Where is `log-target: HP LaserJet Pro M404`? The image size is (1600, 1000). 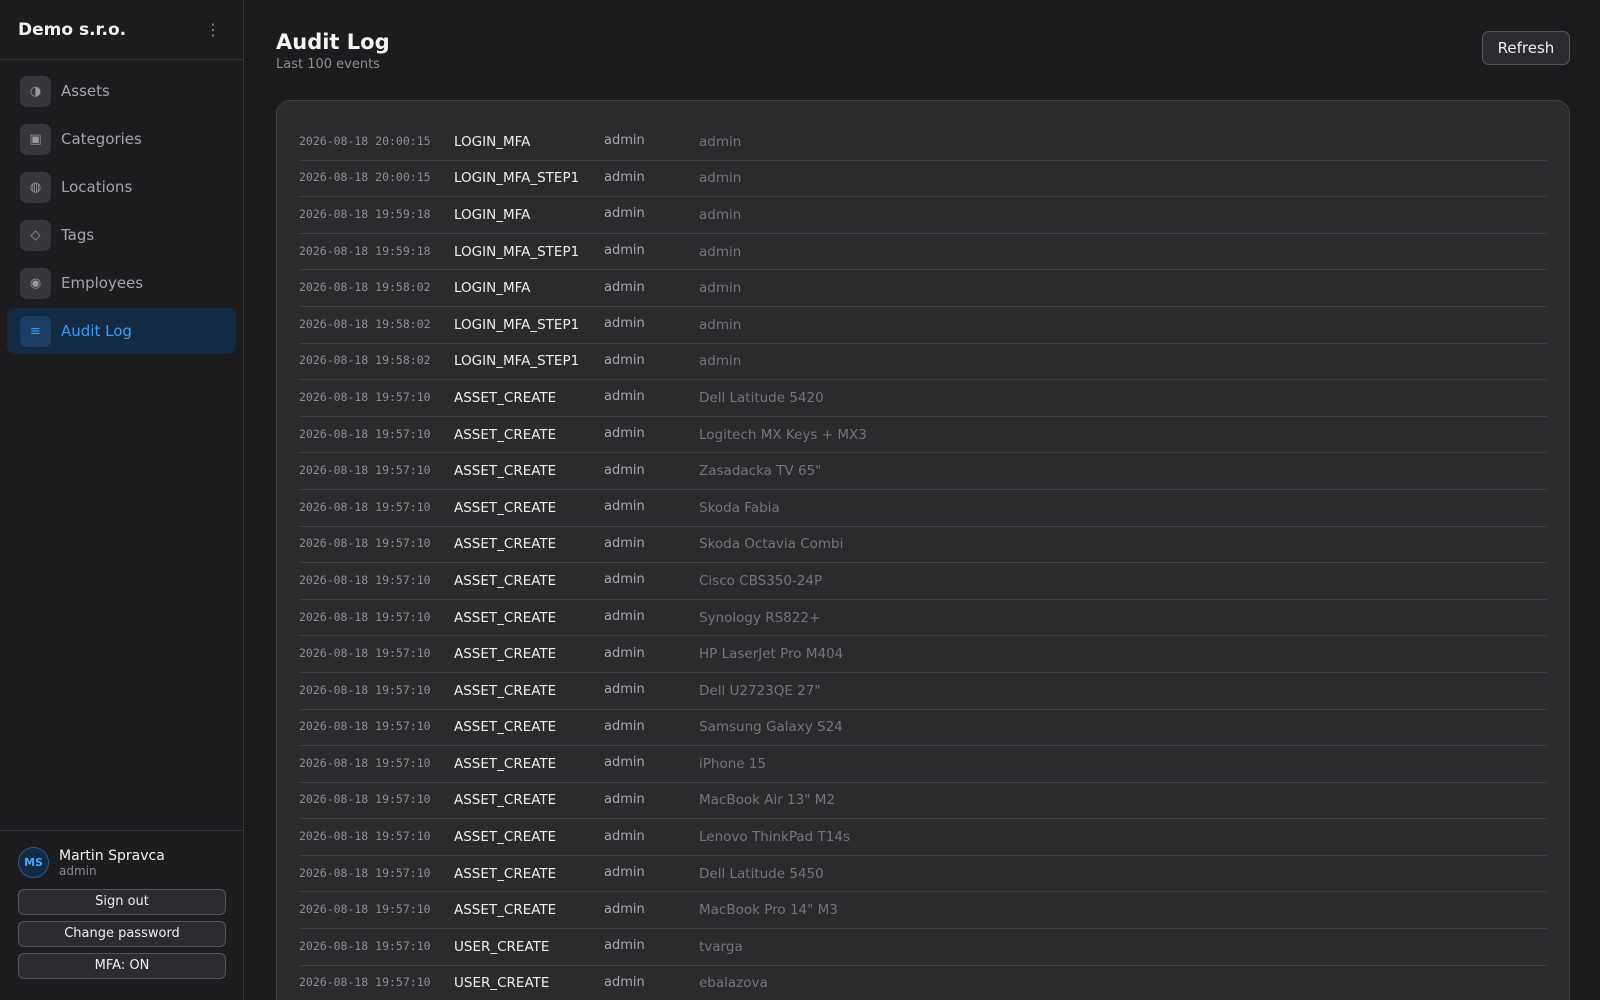 log-target: HP LaserJet Pro M404 is located at coordinates (771, 654).